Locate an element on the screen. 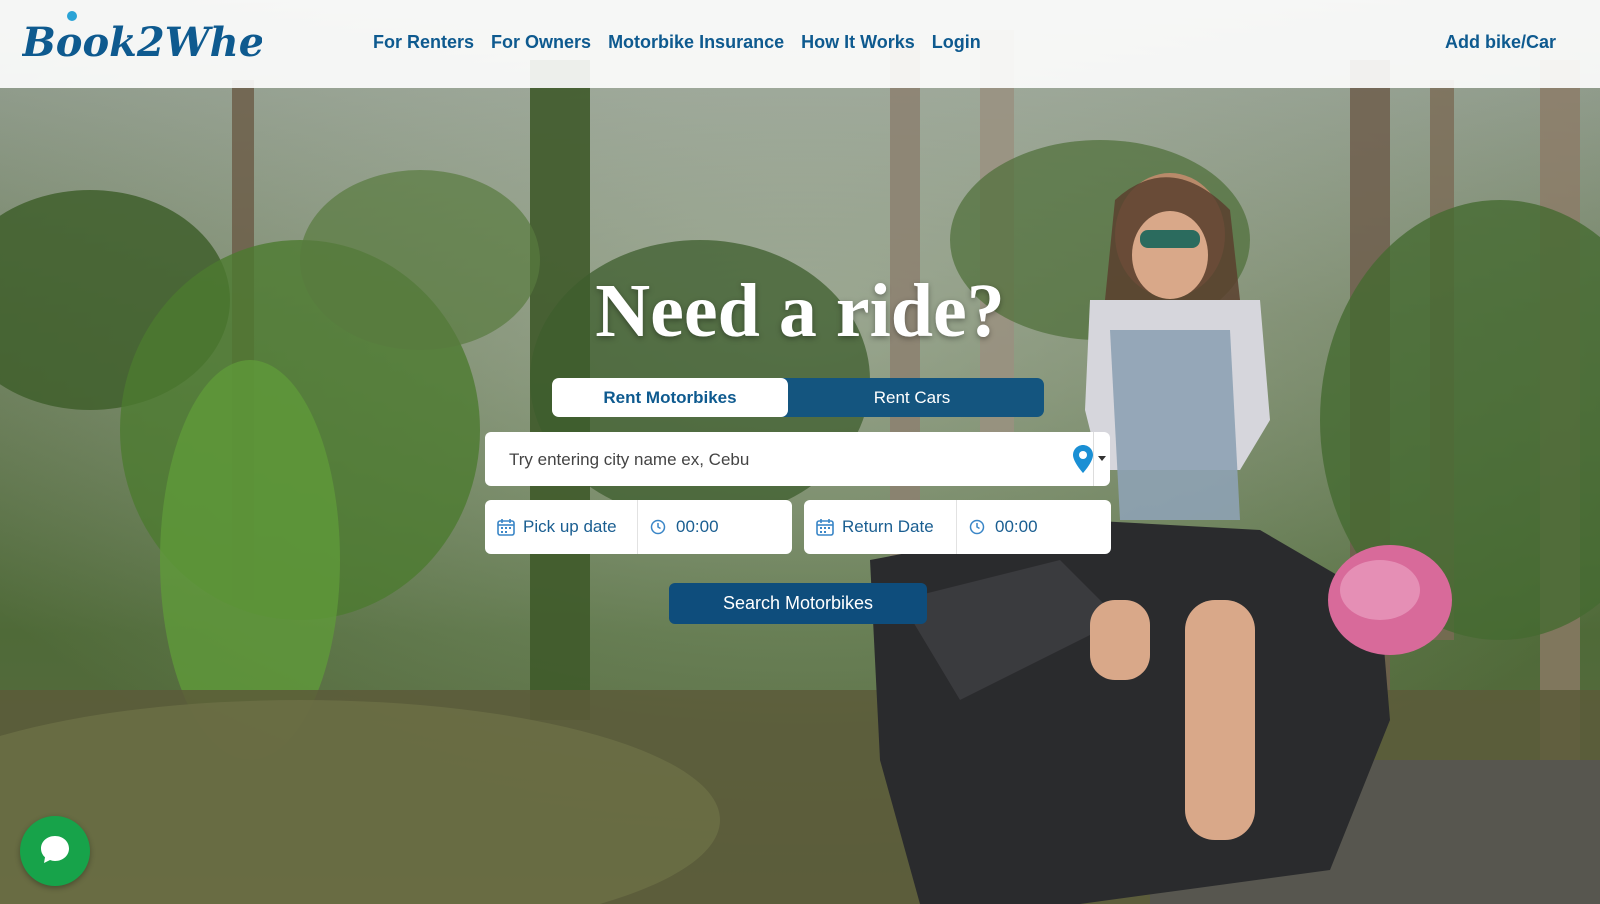 This screenshot has height=904, width=1600. pickup-date-label: Pick up date is located at coordinates (570, 526).